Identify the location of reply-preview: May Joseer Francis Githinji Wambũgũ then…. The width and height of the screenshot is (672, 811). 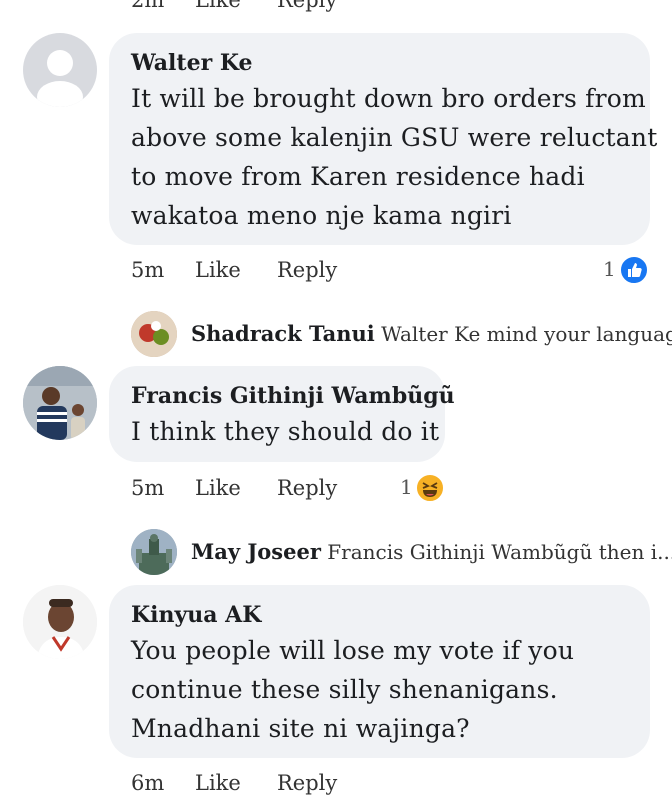
(431, 551).